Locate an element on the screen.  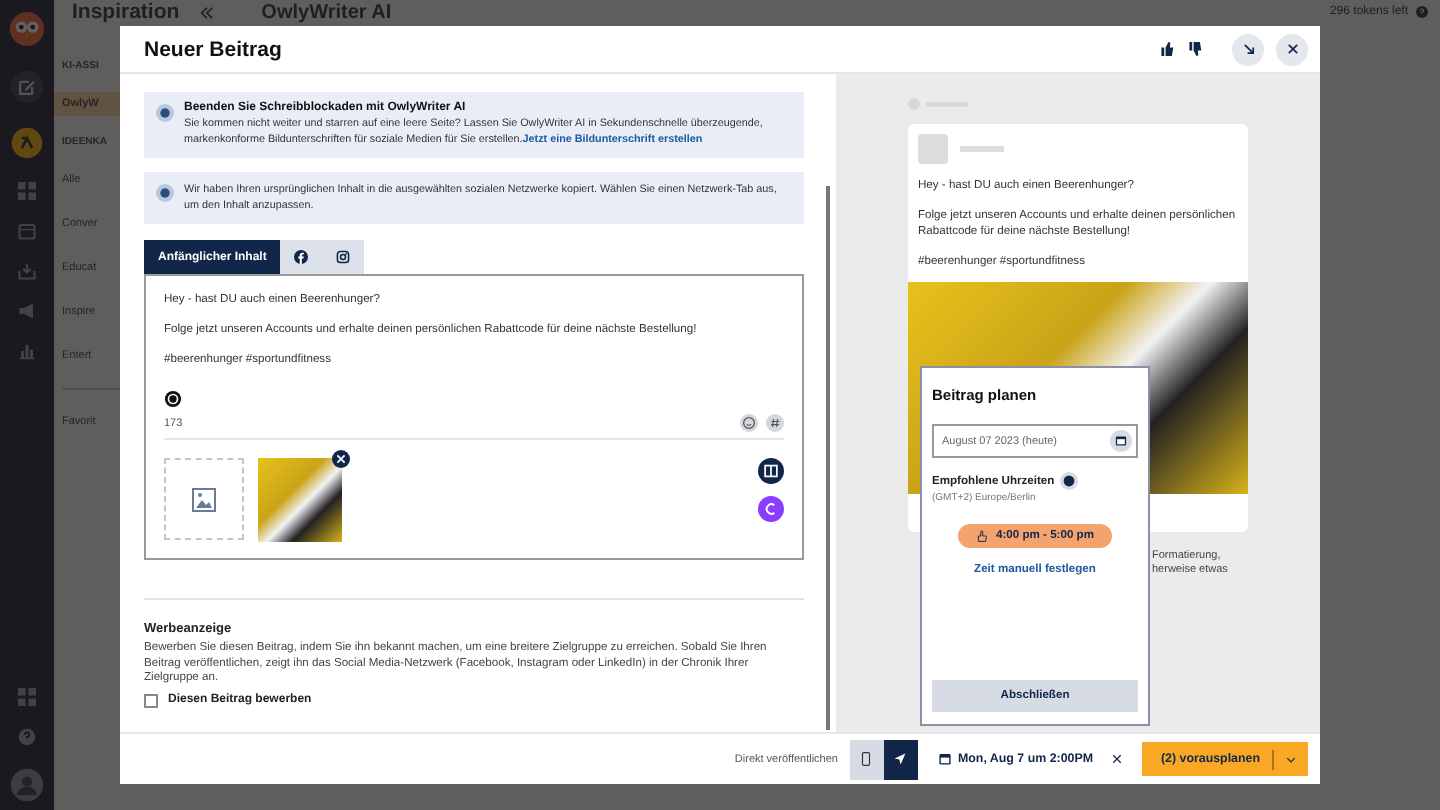
image-icon is located at coordinates (204, 499).